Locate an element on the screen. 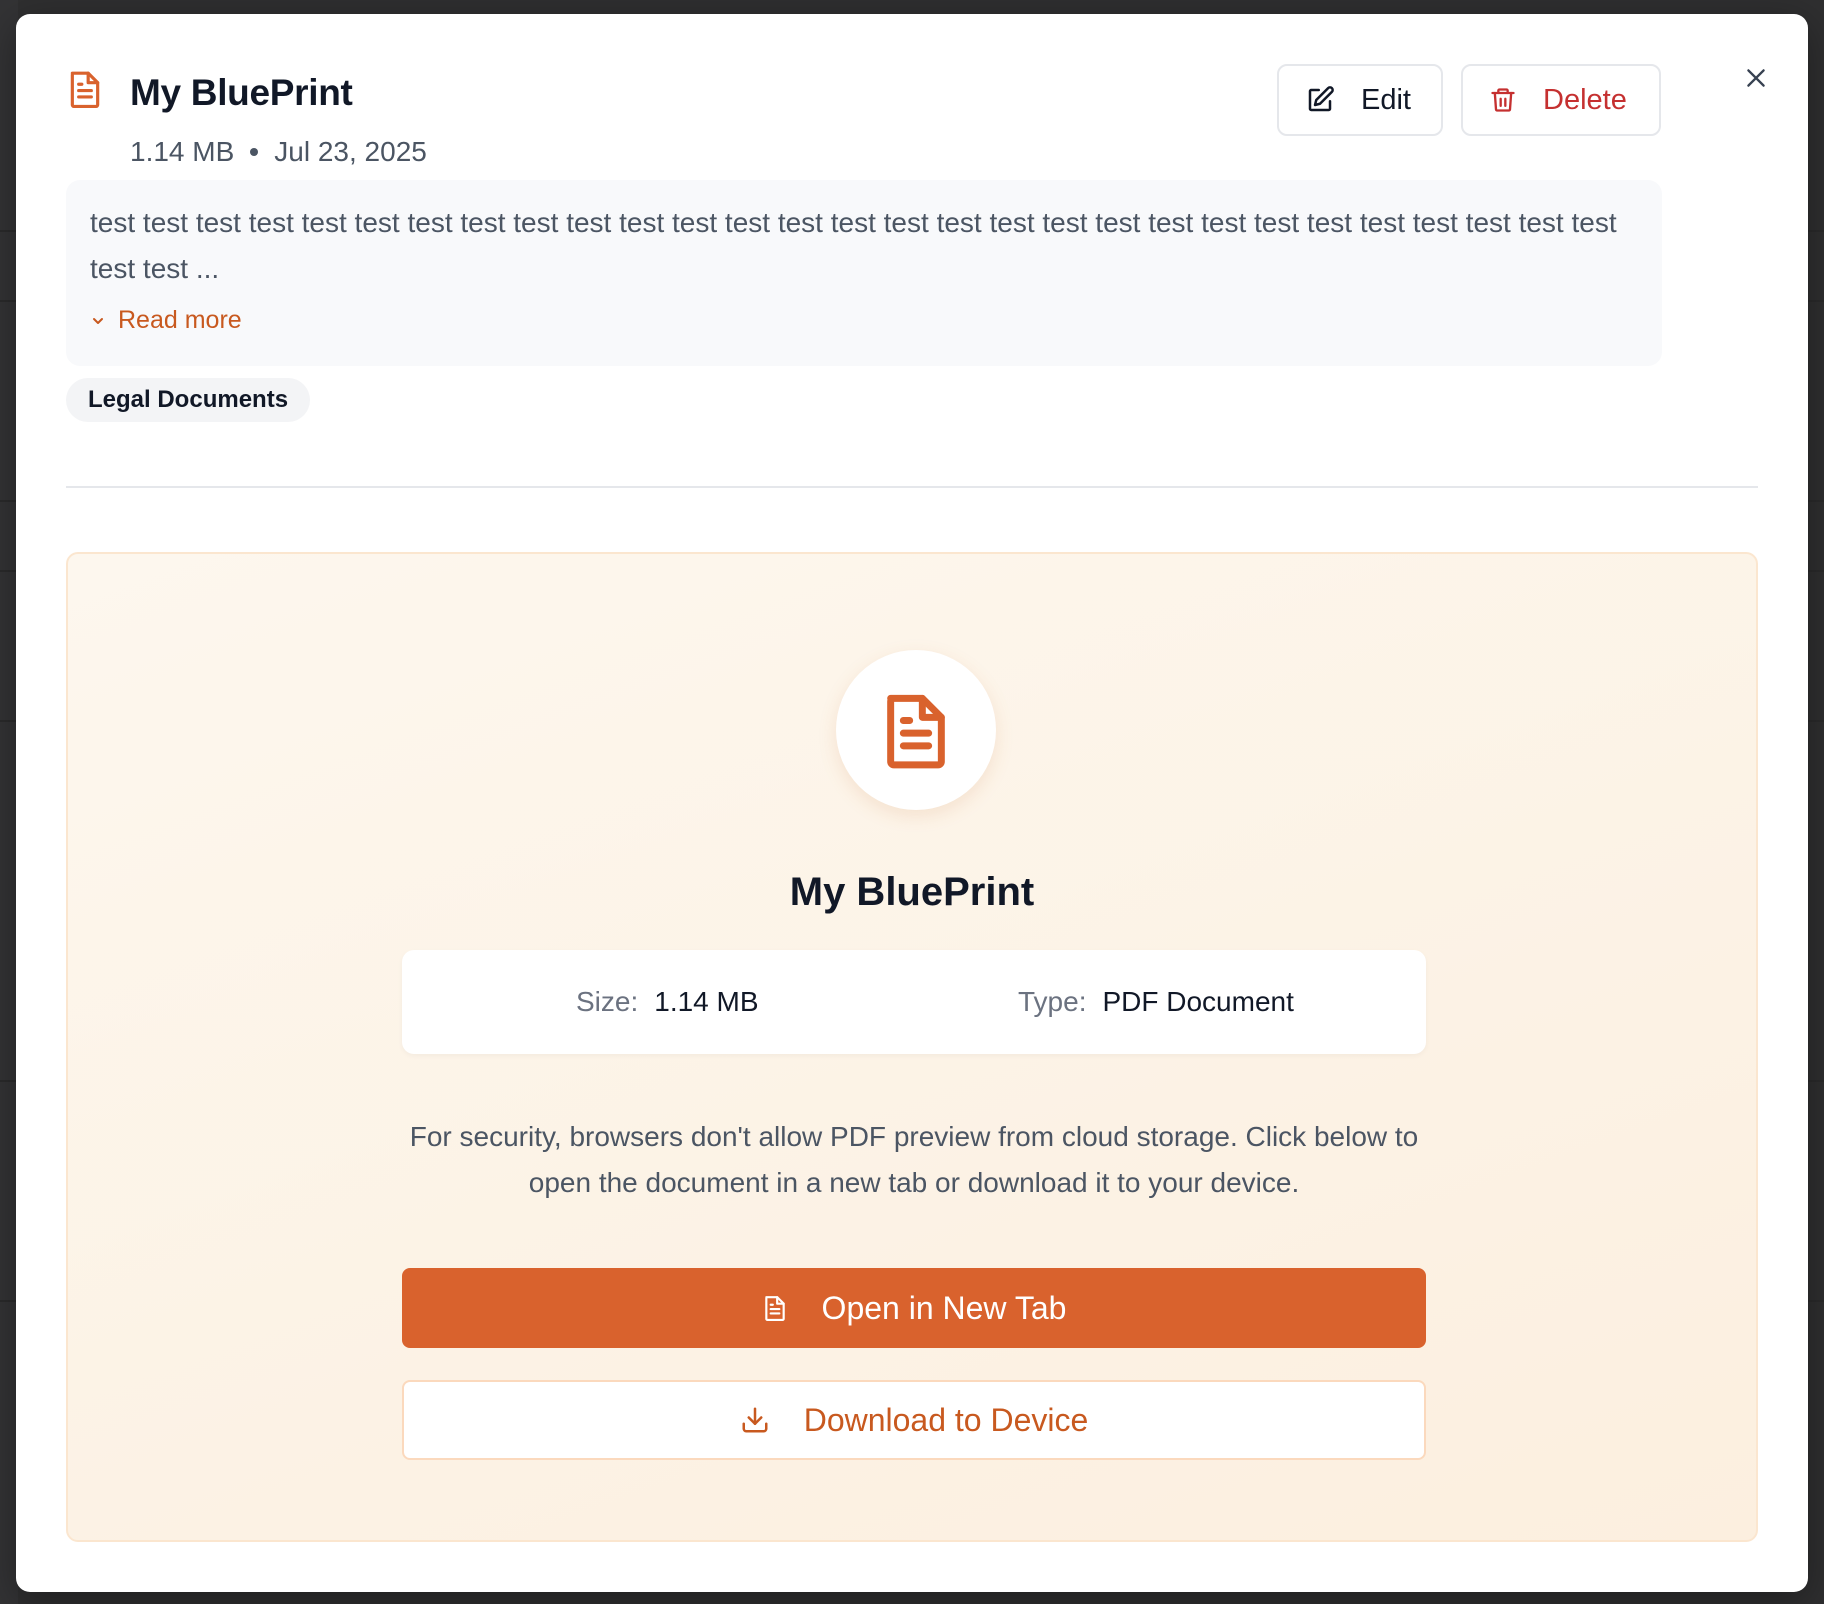 The image size is (1824, 1604). file-type-info: Type: PDF Document is located at coordinates (1156, 1002).